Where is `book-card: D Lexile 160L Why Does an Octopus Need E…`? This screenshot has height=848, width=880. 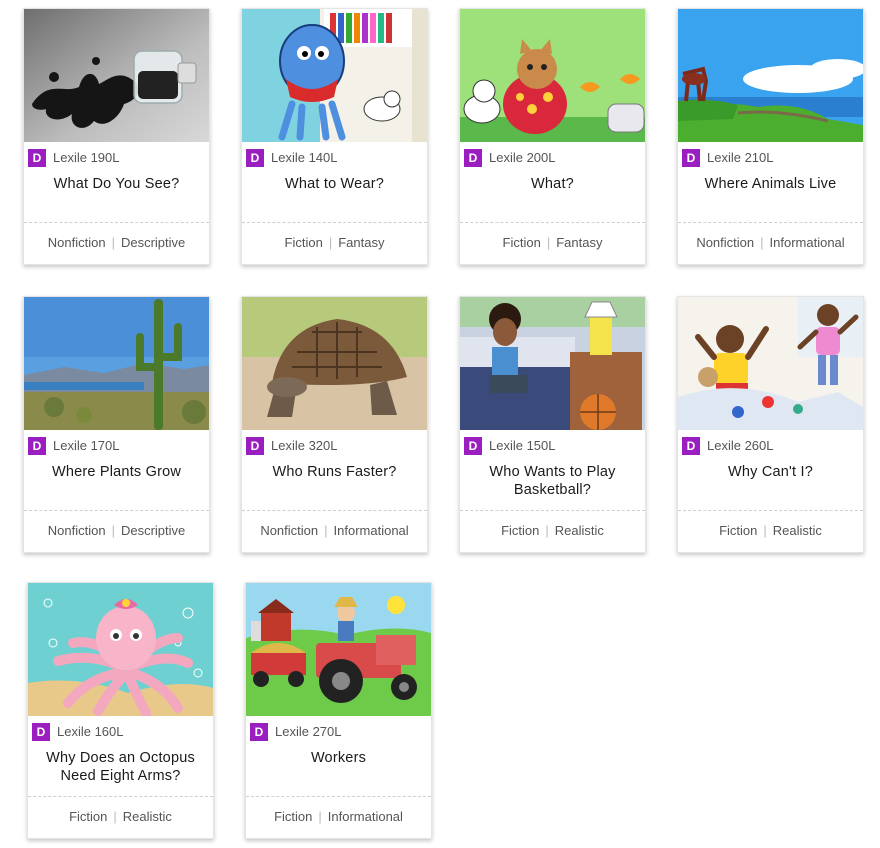 book-card: D Lexile 160L Why Does an Octopus Need E… is located at coordinates (120, 710).